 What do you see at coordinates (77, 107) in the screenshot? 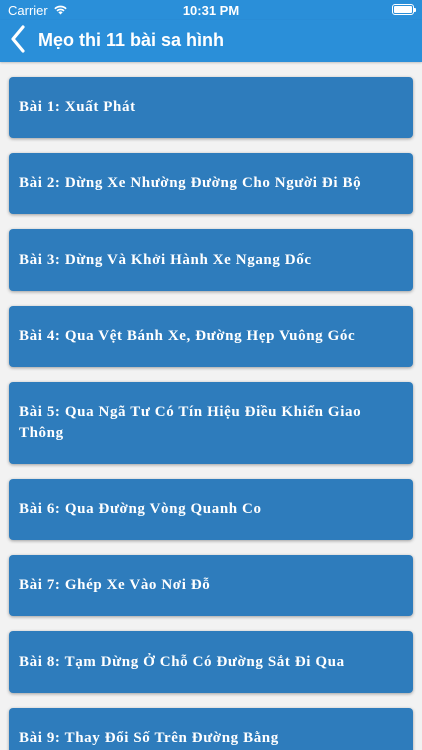
I see `lesson-label: Bài 1: Xuất Phát` at bounding box center [77, 107].